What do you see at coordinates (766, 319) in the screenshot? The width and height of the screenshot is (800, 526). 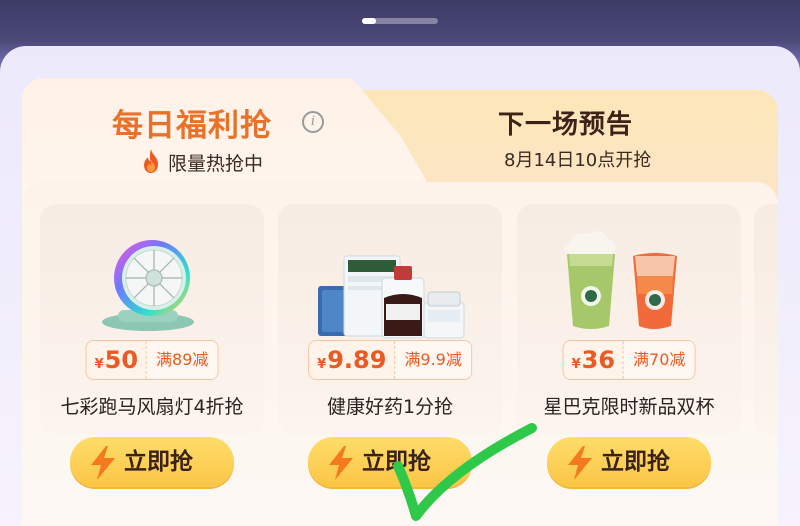 I see `product-card-next-peek` at bounding box center [766, 319].